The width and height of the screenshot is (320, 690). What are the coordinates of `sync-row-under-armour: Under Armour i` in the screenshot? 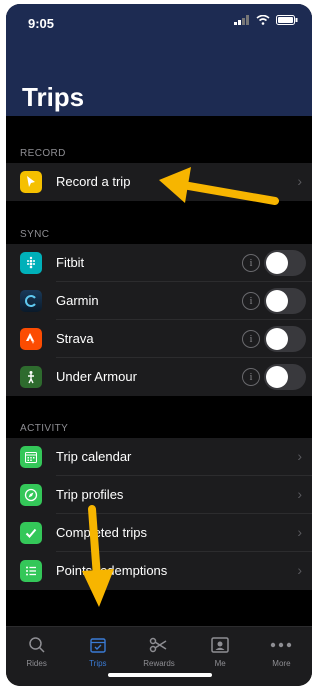 It's located at (159, 377).